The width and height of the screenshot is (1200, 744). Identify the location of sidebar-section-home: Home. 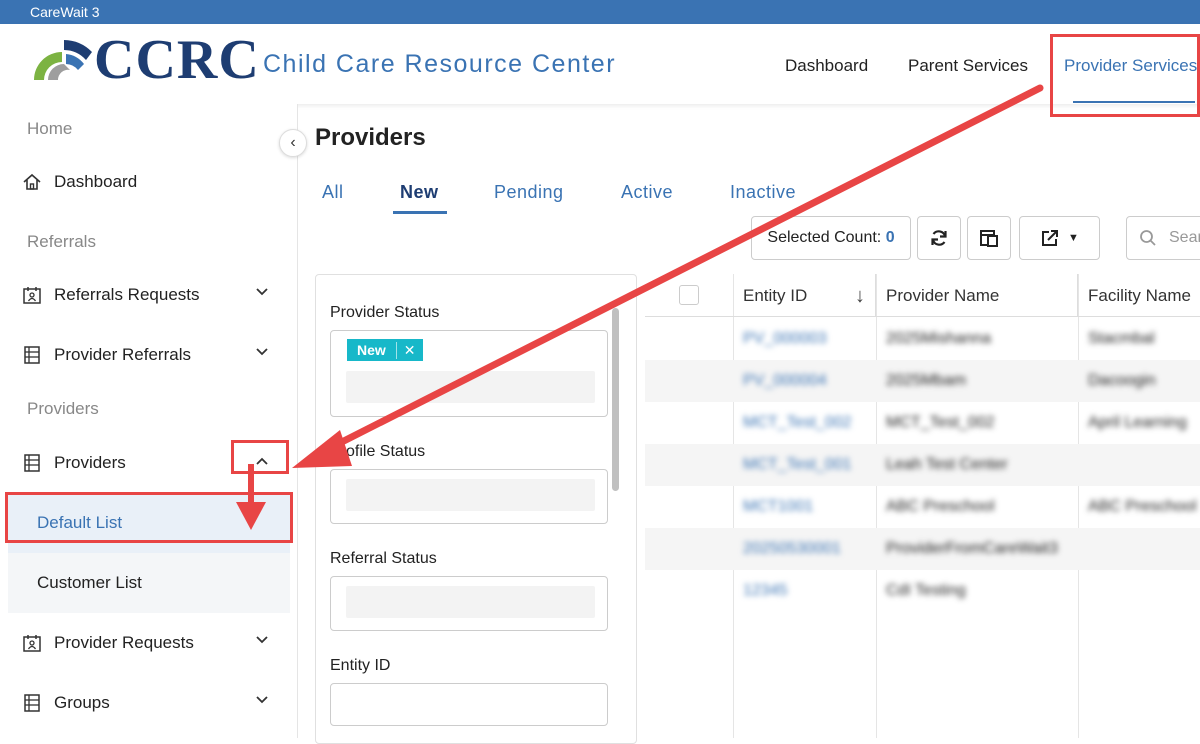
(50, 128).